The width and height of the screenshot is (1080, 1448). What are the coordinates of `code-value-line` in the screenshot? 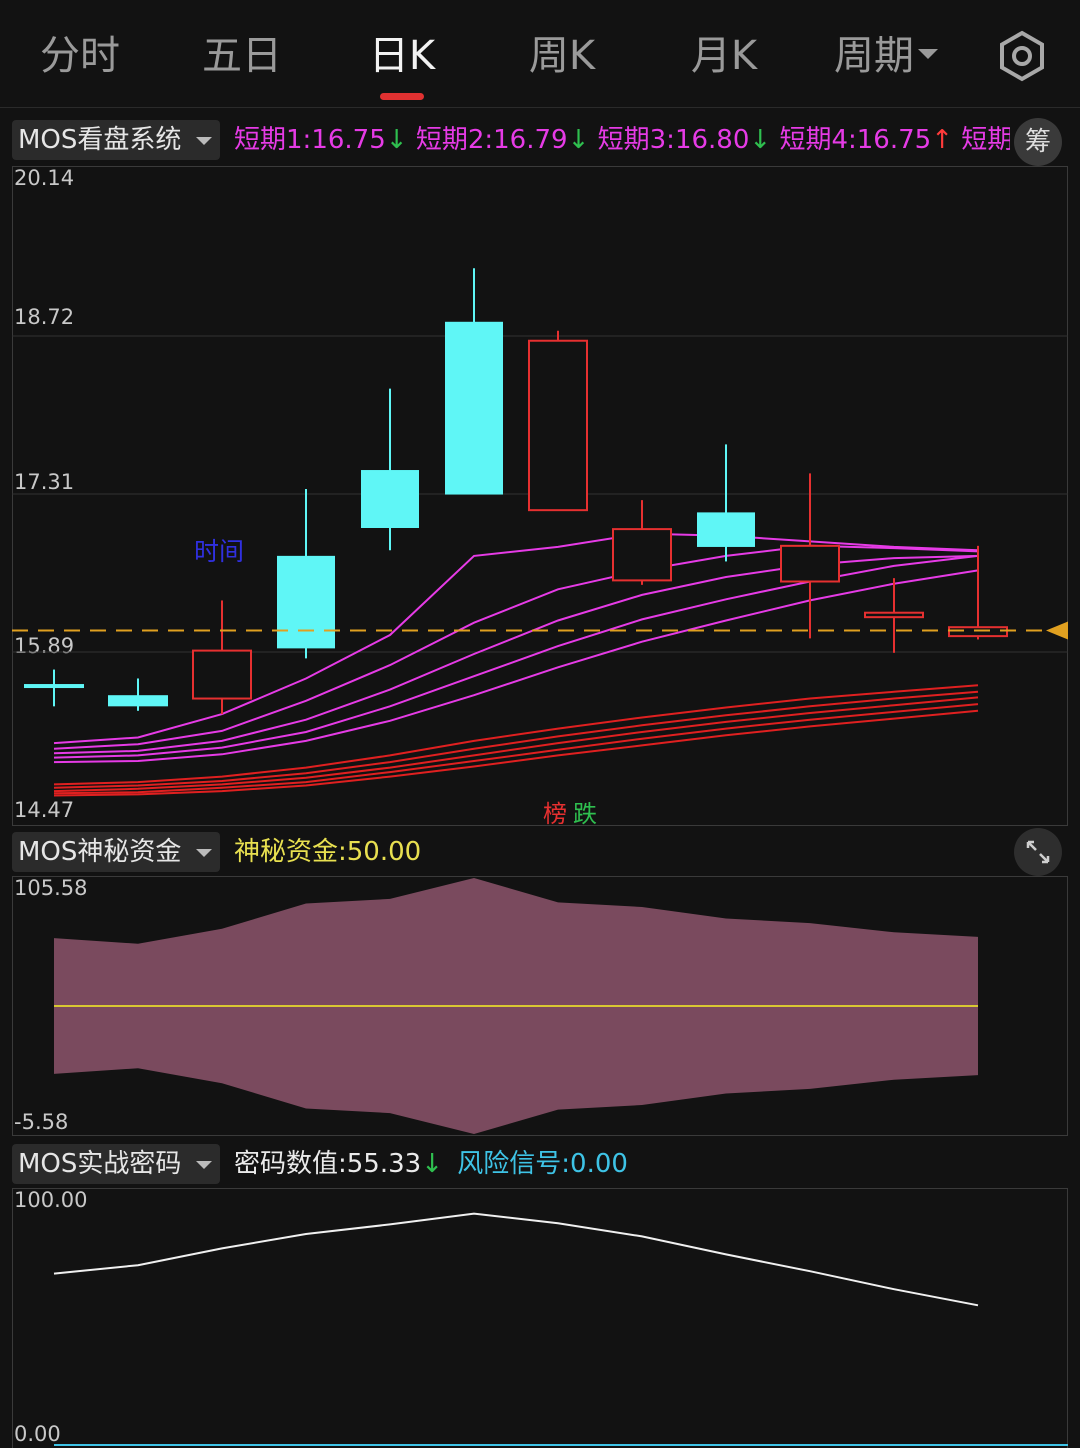 It's located at (516, 1259).